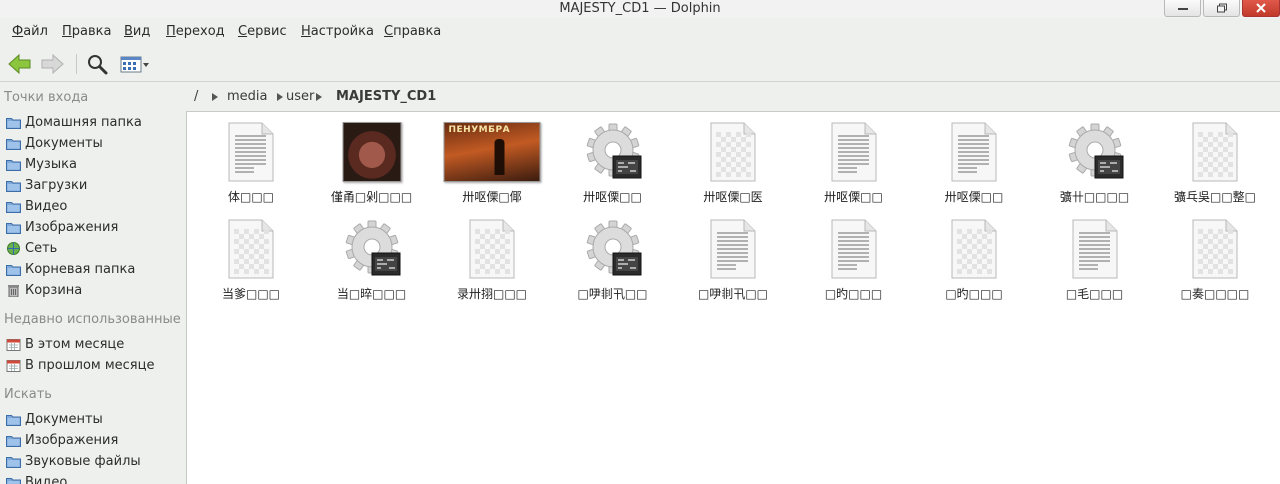  I want to click on file-name: 体□□□, so click(250, 197).